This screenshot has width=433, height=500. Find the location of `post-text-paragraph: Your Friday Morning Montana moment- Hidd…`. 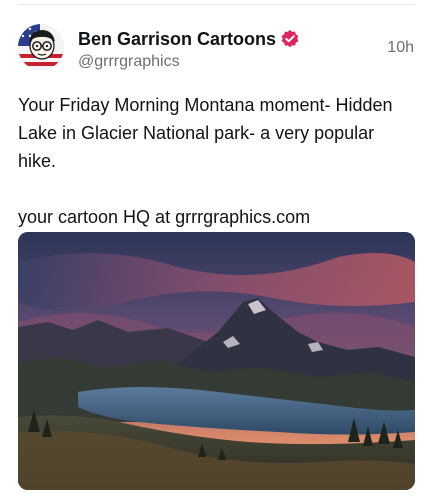

post-text-paragraph: Your Friday Morning Montana moment- Hidd… is located at coordinates (205, 133).